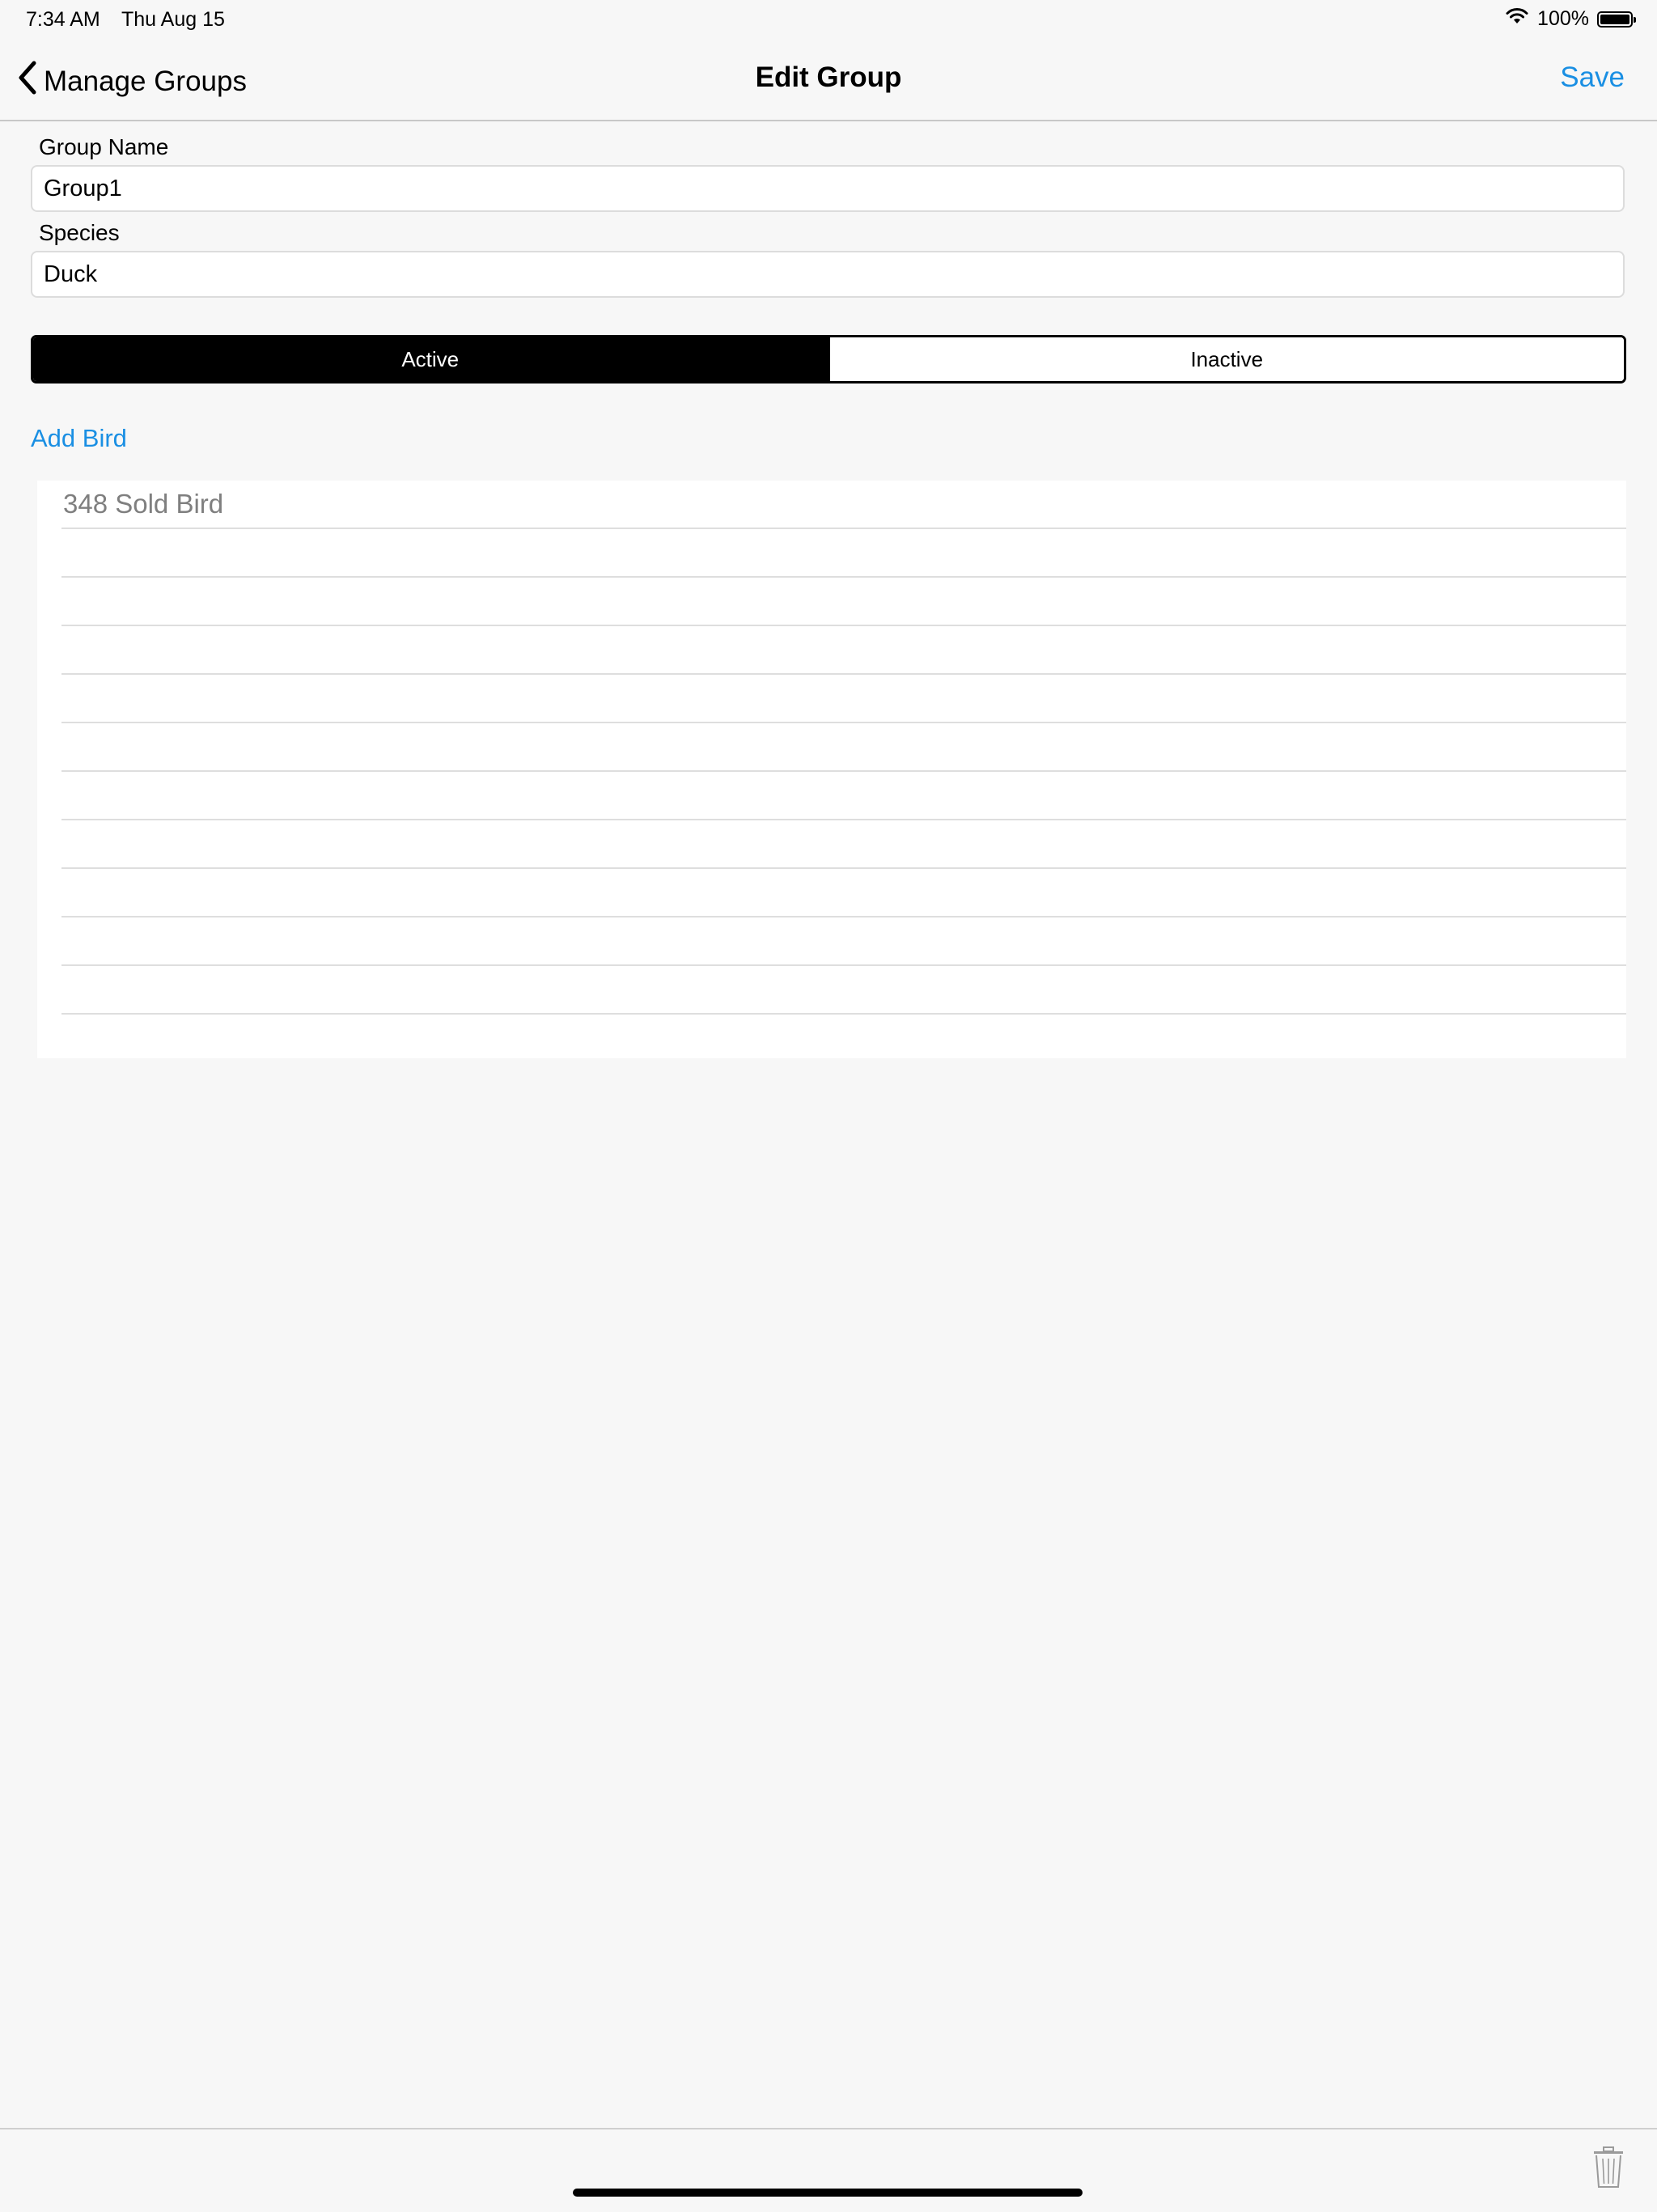 The width and height of the screenshot is (1657, 2212). I want to click on bottom-toolbar, so click(828, 2170).